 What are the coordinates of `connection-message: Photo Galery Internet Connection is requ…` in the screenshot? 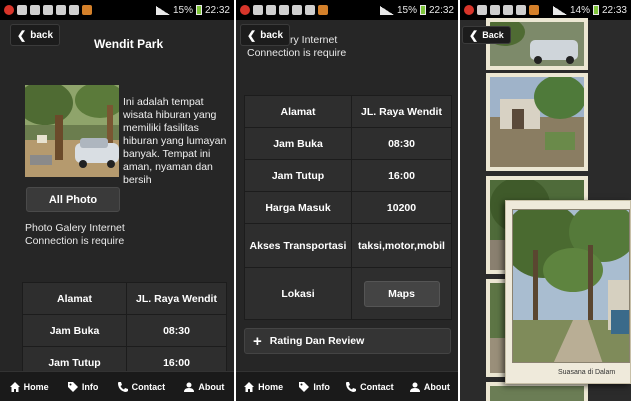 It's located at (75, 234).